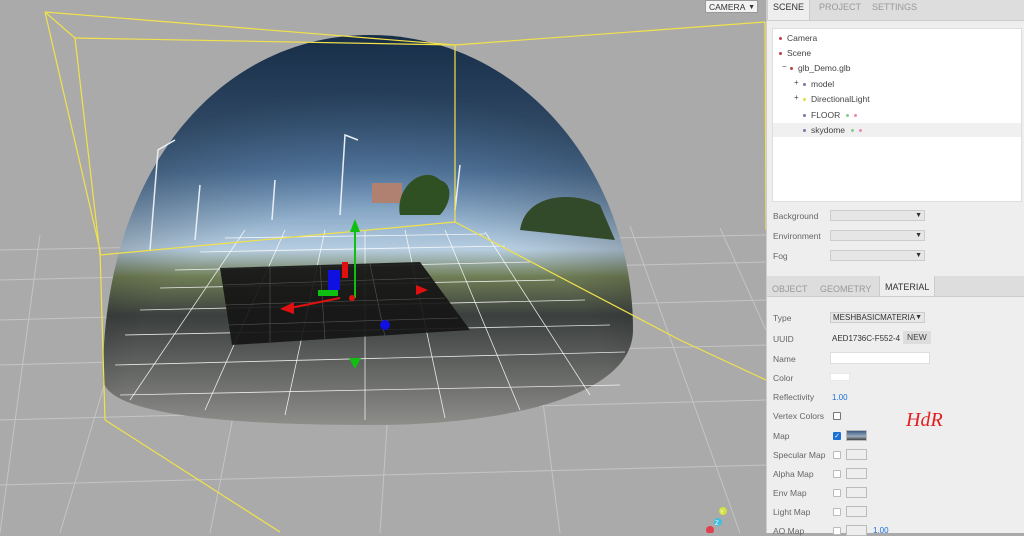  What do you see at coordinates (877, 235) in the screenshot?
I see `environment-select: ▼` at bounding box center [877, 235].